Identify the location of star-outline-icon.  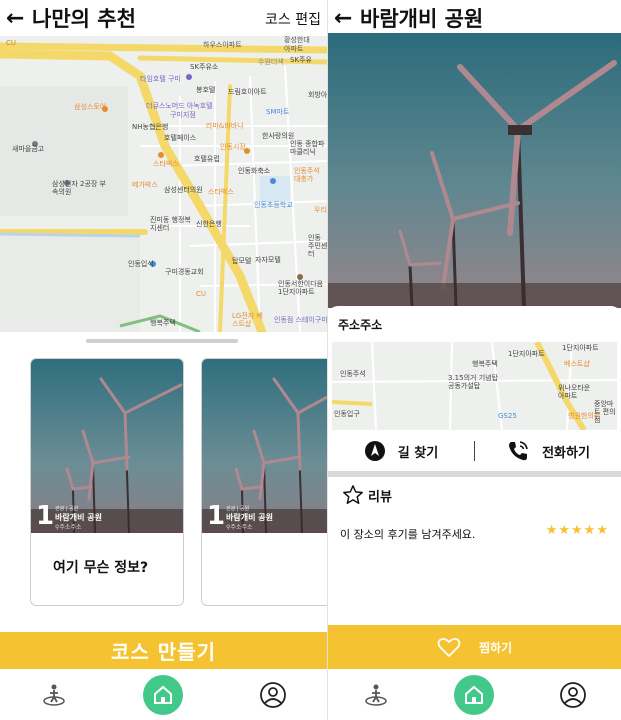
(353, 494).